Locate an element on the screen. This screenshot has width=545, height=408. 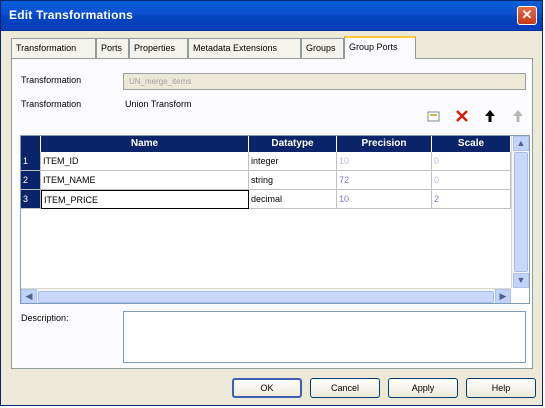
column-header-precision: Precision is located at coordinates (384, 144).